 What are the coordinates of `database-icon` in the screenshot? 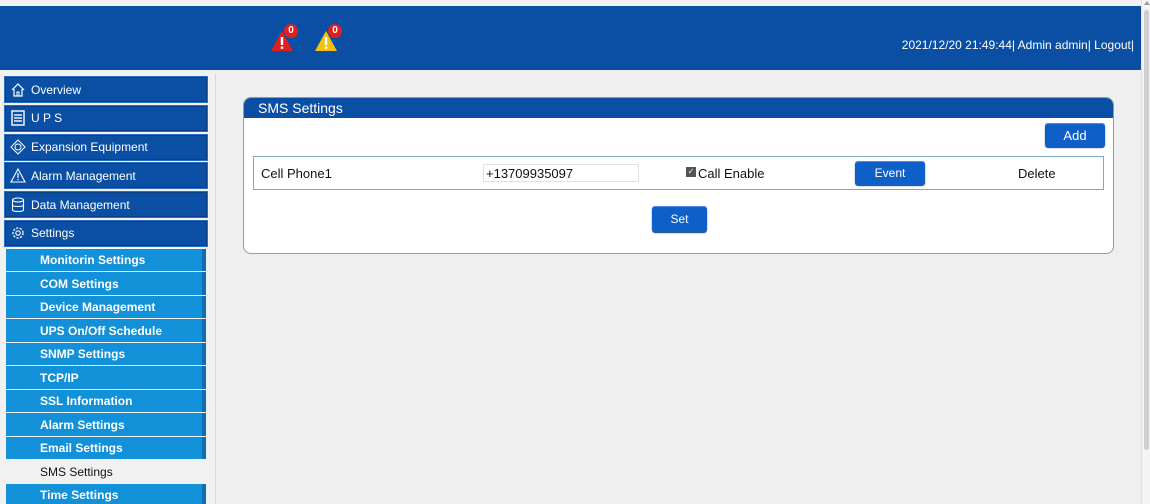 It's located at (18, 205).